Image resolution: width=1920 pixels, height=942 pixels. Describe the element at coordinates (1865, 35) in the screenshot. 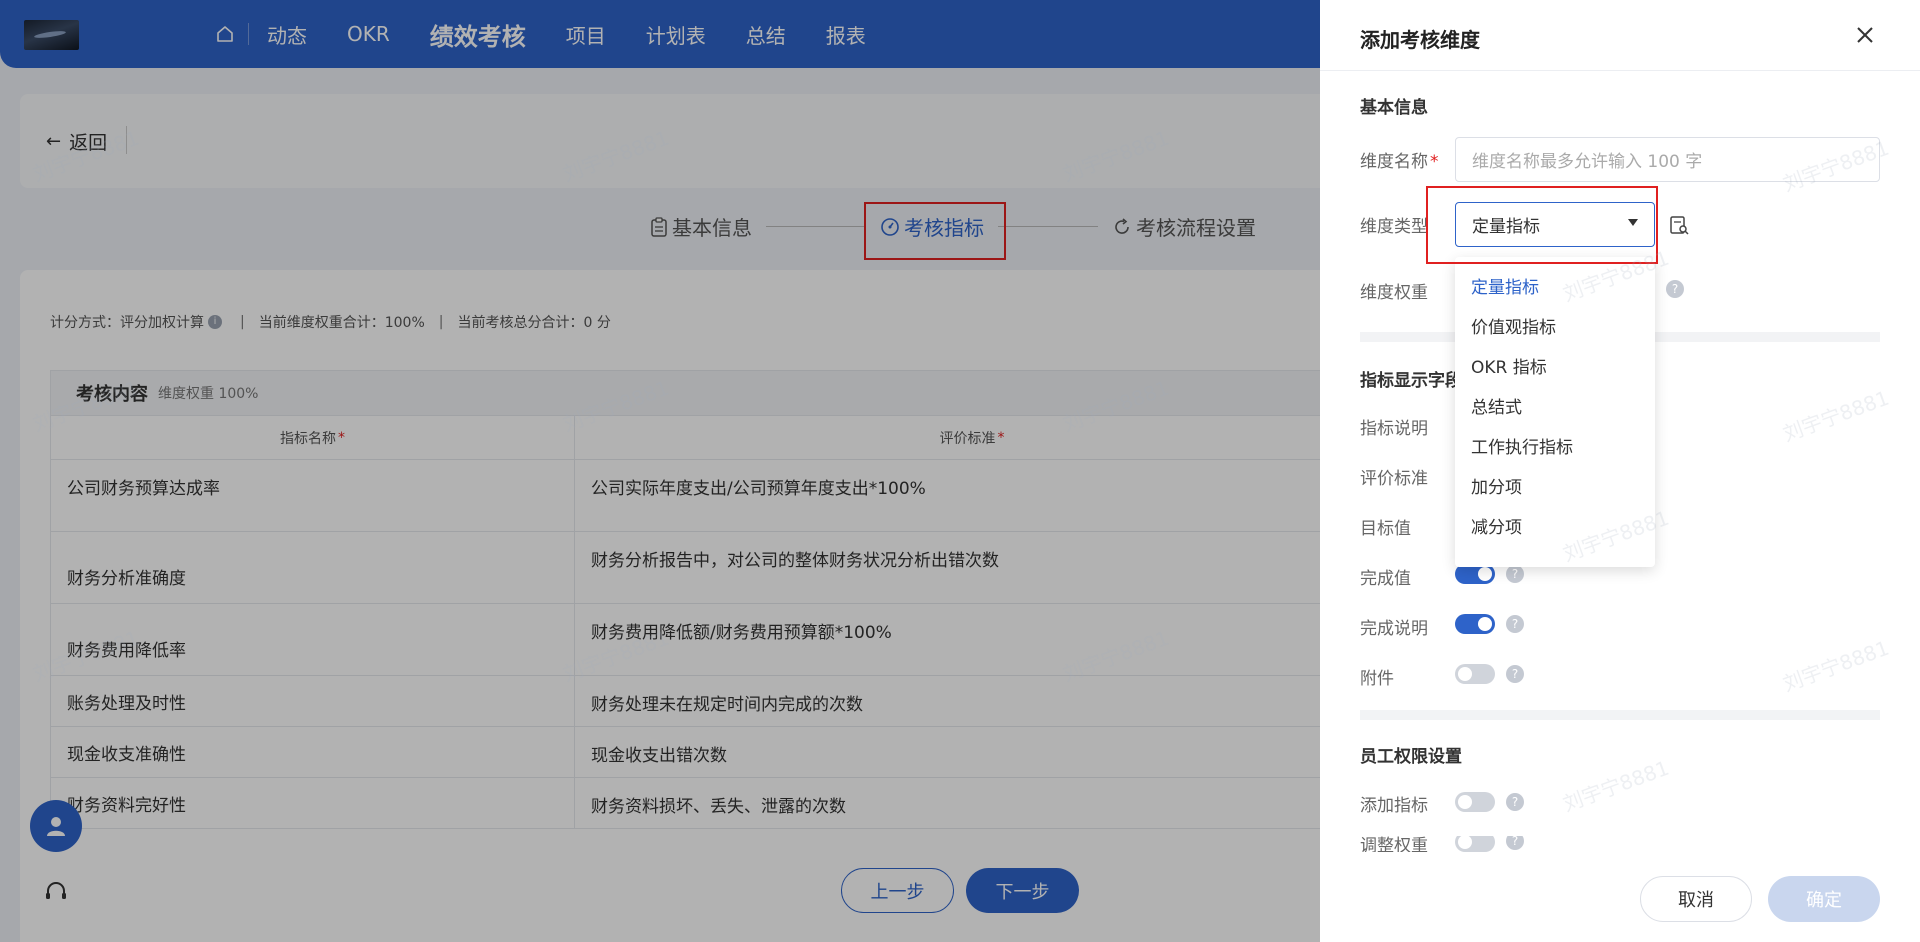

I see `close-icon` at that location.